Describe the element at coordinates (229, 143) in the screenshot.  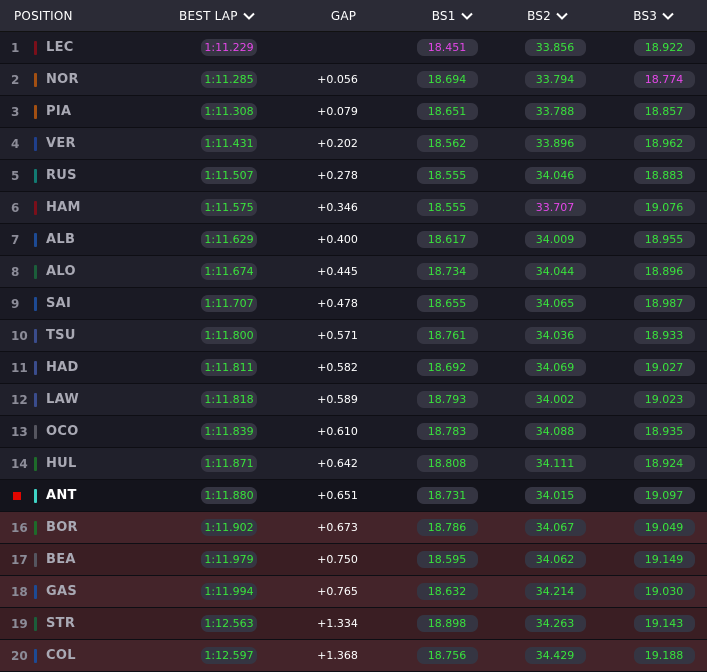
I see `best-lap-time: 1:11.431` at that location.